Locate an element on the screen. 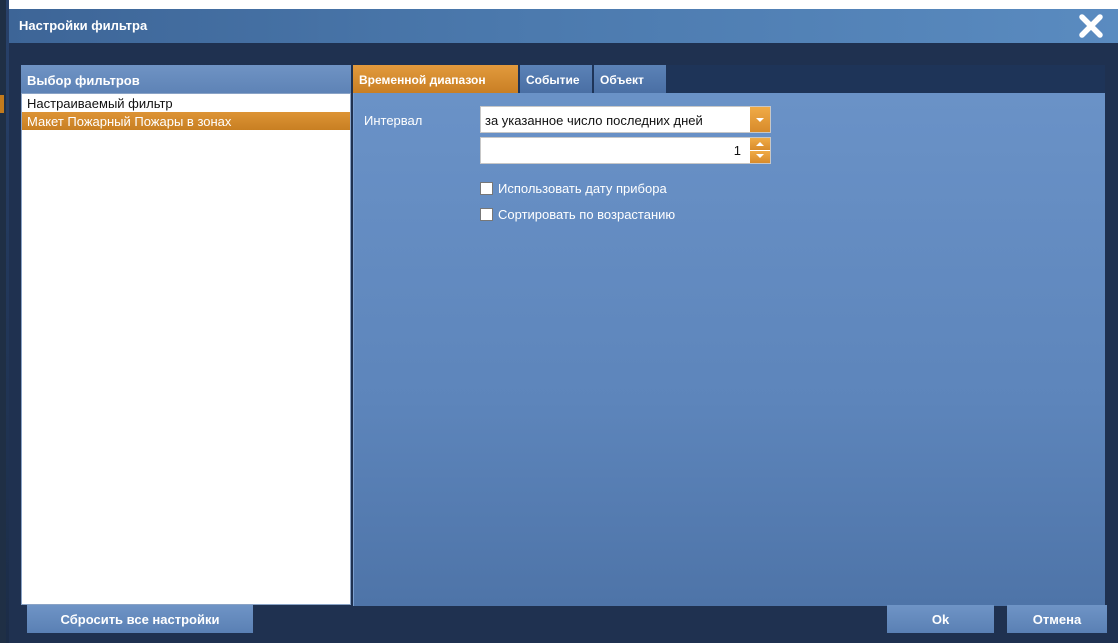 This screenshot has height=643, width=1118. days-decrement-button is located at coordinates (760, 157).